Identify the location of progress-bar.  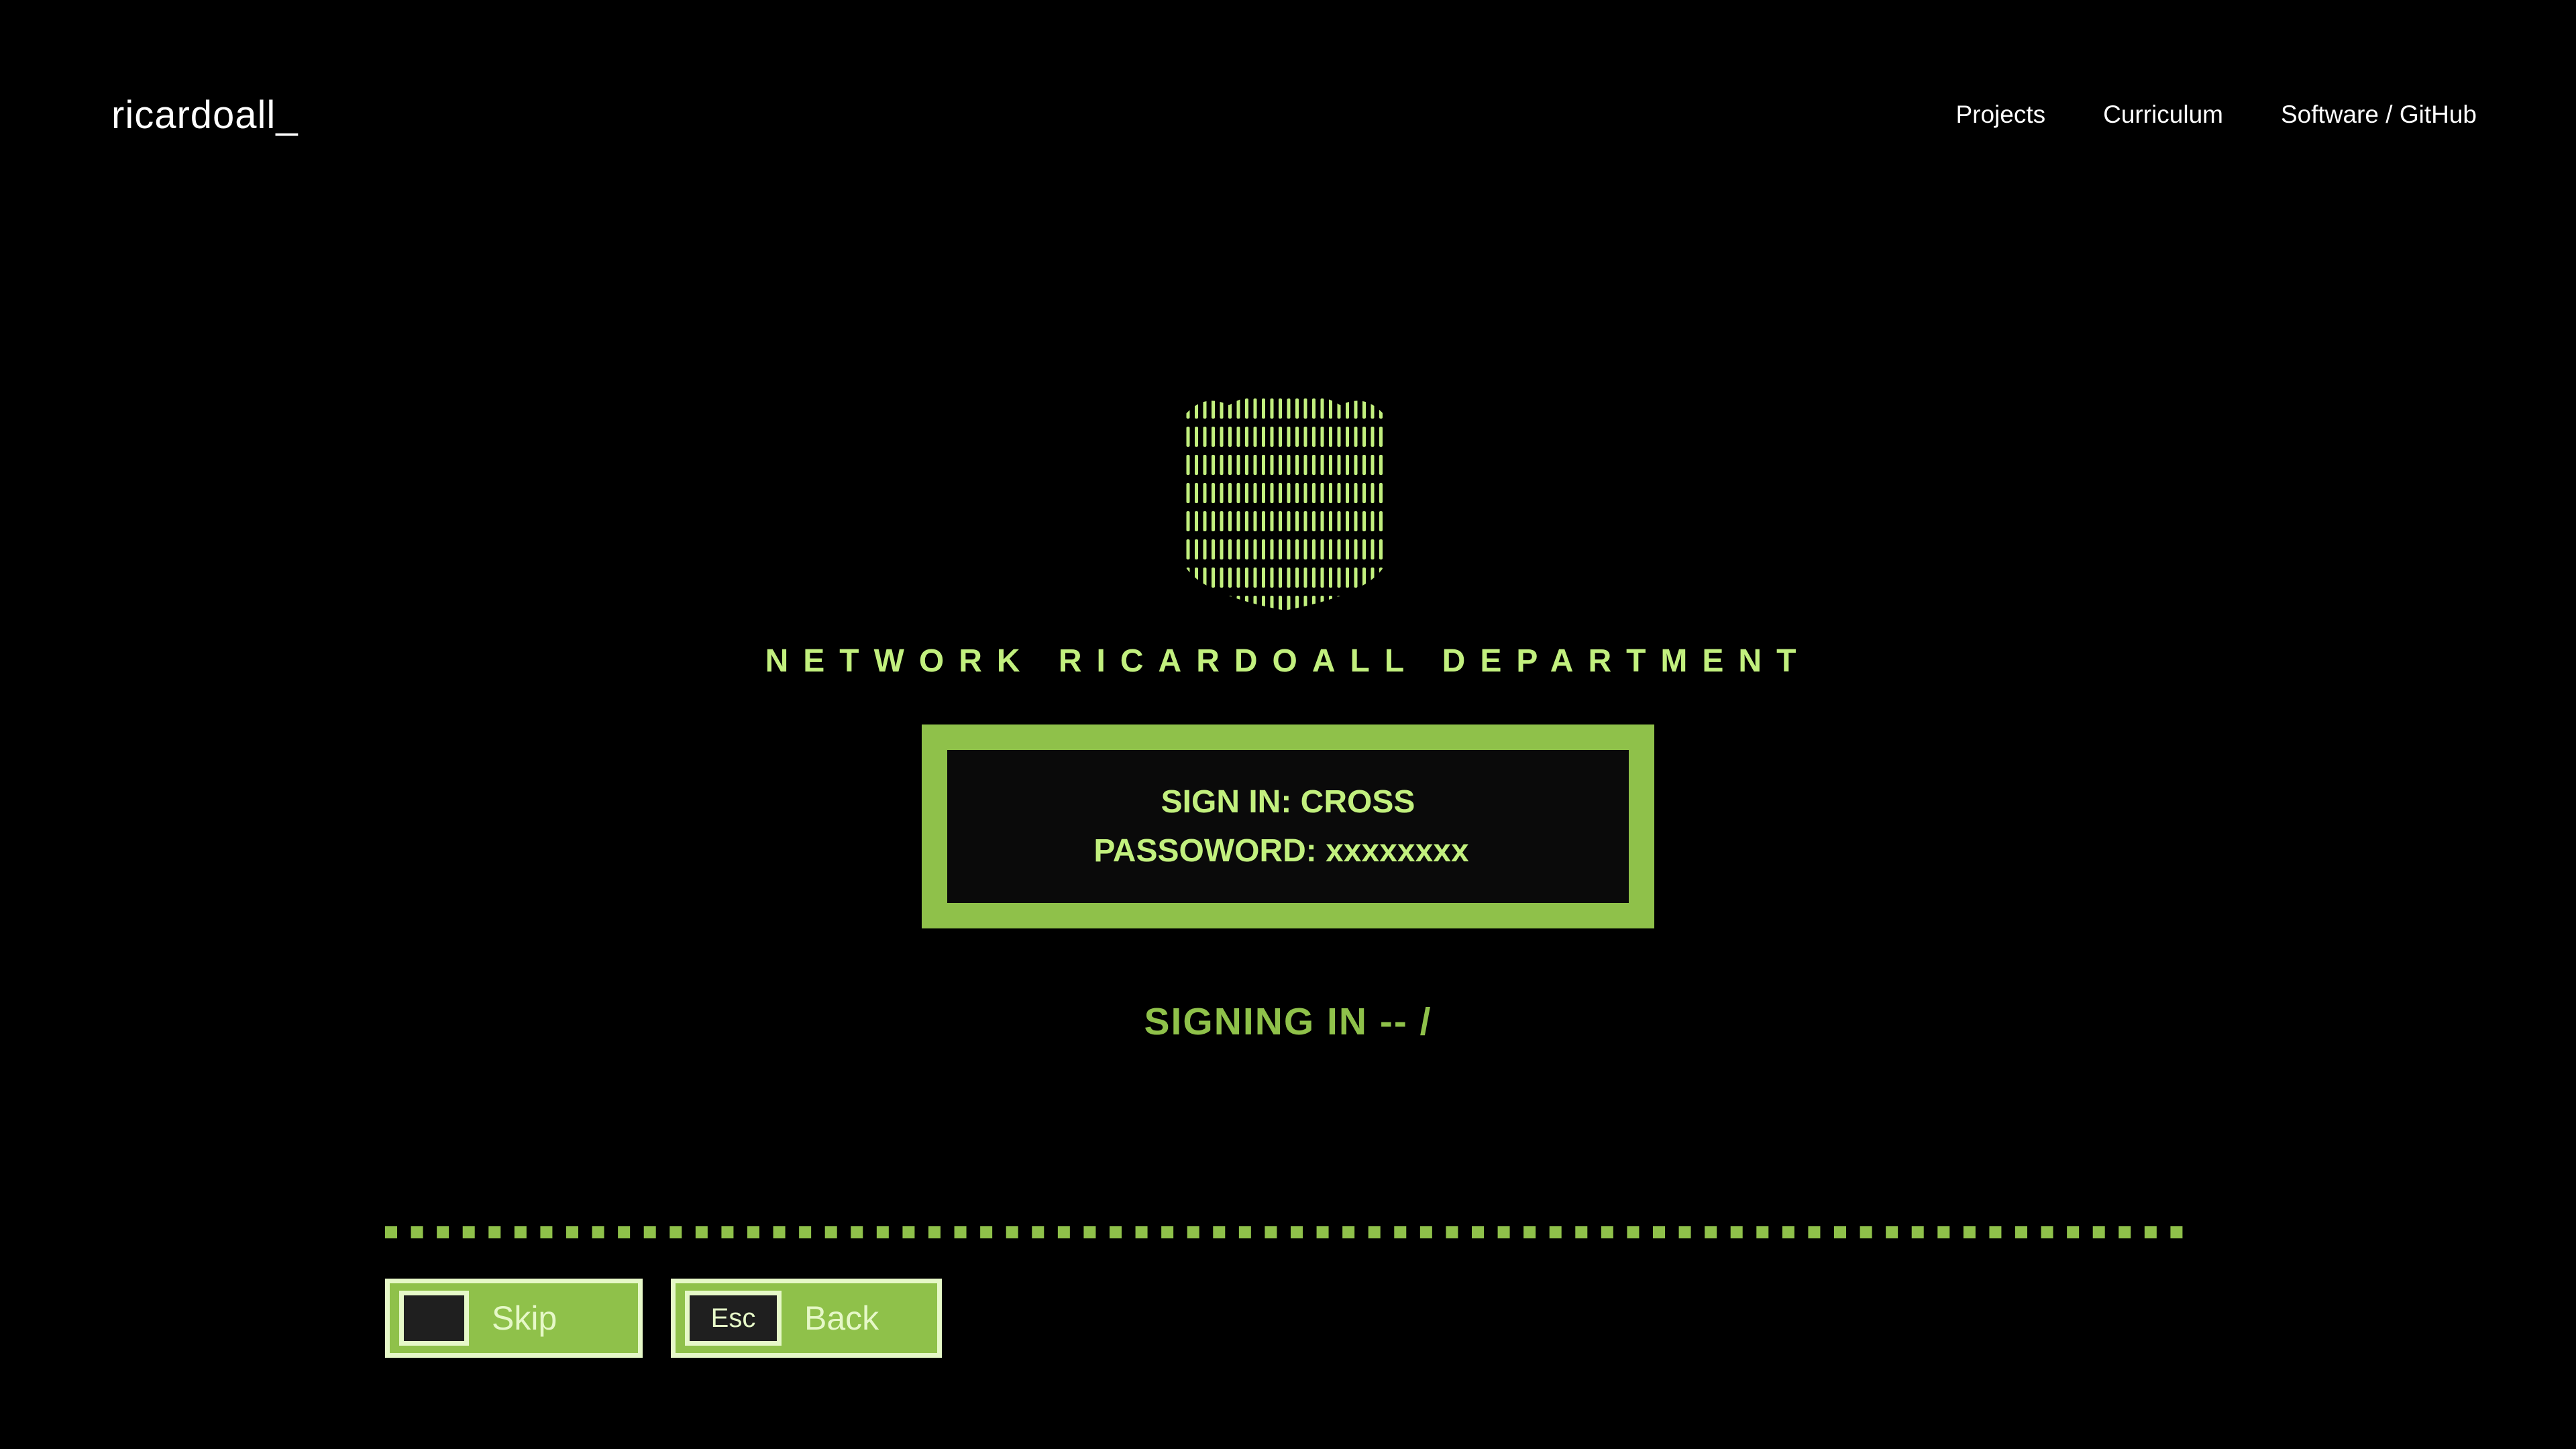
(1284, 1232).